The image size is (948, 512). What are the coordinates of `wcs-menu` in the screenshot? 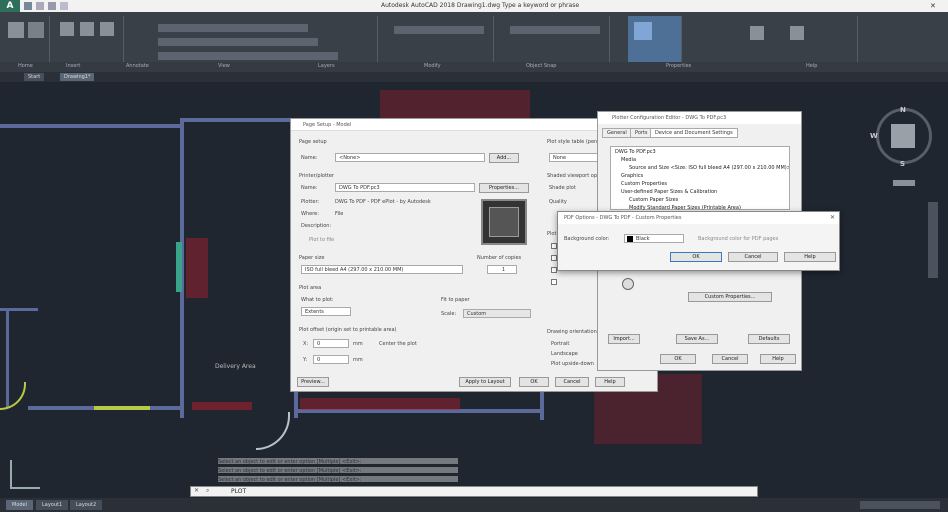 It's located at (904, 183).